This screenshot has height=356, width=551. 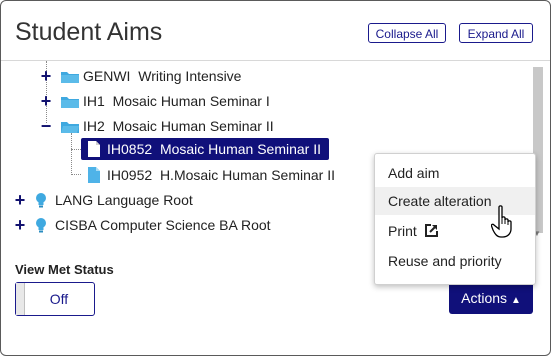 I want to click on tree-item-code: IH2, so click(x=94, y=126).